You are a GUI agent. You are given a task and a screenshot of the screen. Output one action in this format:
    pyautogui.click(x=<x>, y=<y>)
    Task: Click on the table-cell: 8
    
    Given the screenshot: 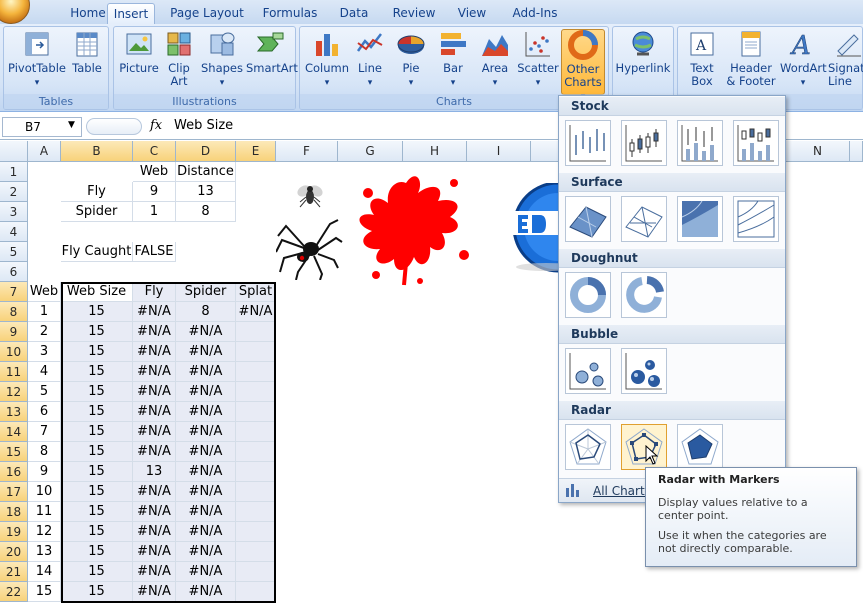 What is the action you would take?
    pyautogui.click(x=44, y=452)
    